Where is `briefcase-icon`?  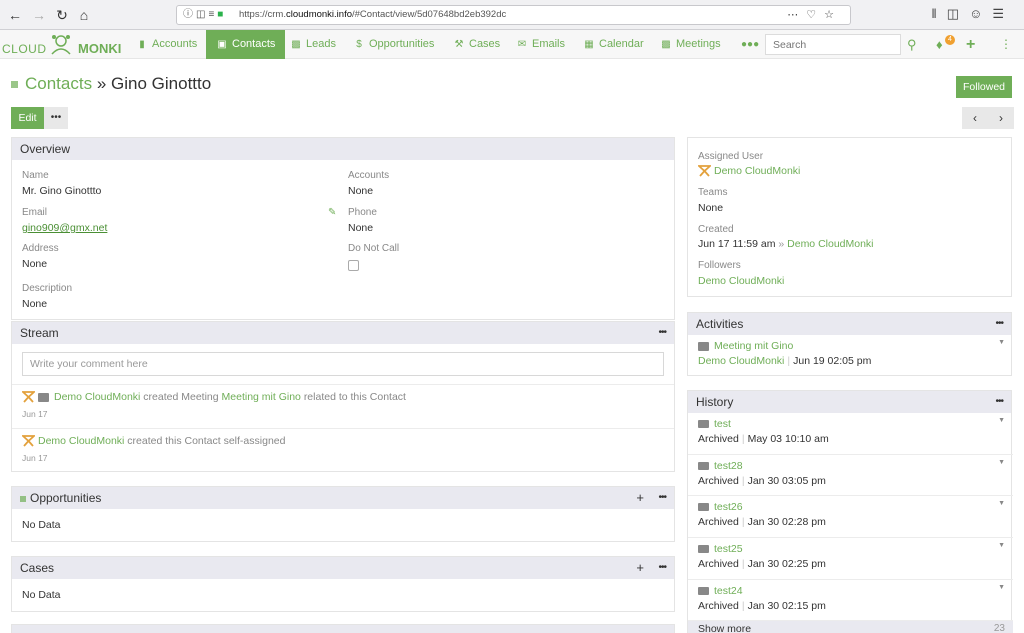 briefcase-icon is located at coordinates (703, 346).